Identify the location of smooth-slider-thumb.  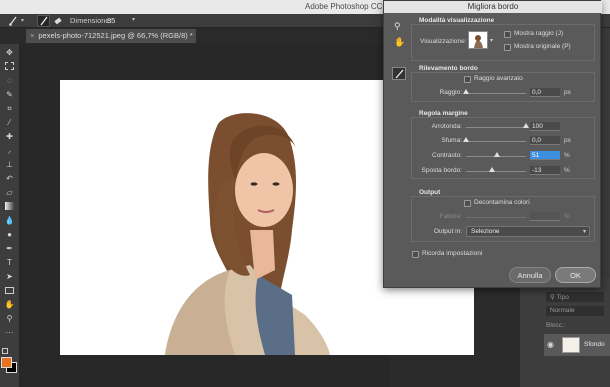
(526, 125).